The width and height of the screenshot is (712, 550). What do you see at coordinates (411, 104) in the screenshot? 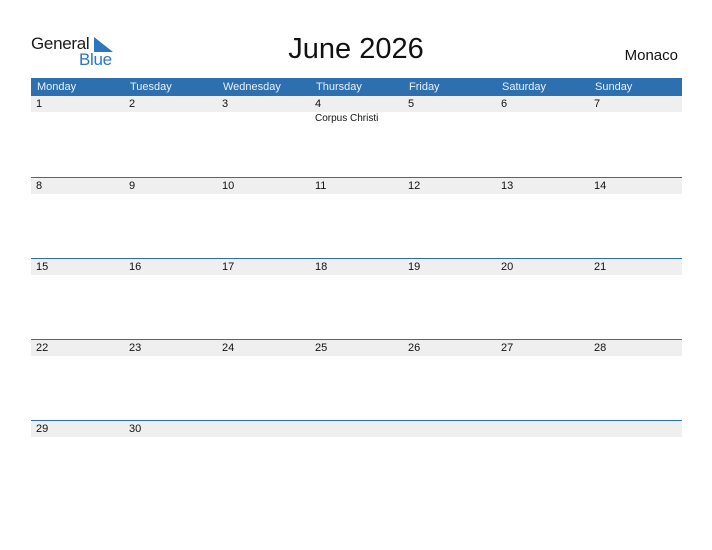
I see `day-number: 5` at bounding box center [411, 104].